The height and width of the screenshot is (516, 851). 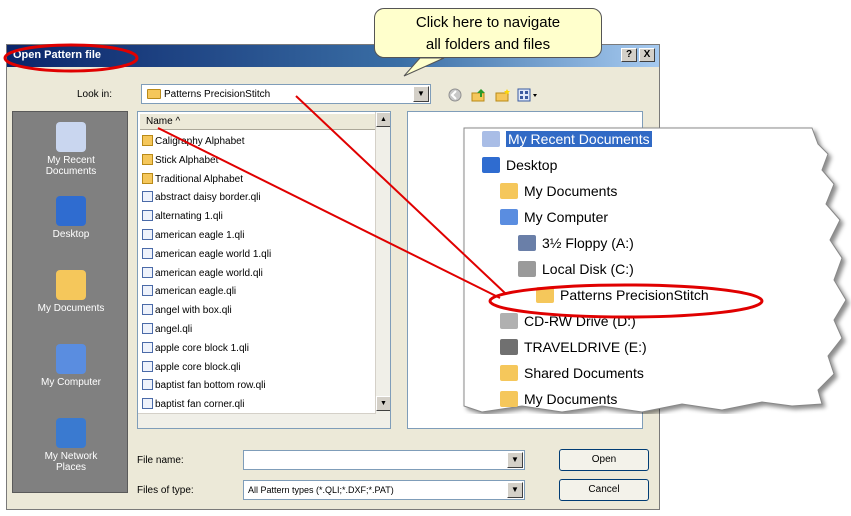 What do you see at coordinates (626, 301) in the screenshot?
I see `folder-highlight-ellipse` at bounding box center [626, 301].